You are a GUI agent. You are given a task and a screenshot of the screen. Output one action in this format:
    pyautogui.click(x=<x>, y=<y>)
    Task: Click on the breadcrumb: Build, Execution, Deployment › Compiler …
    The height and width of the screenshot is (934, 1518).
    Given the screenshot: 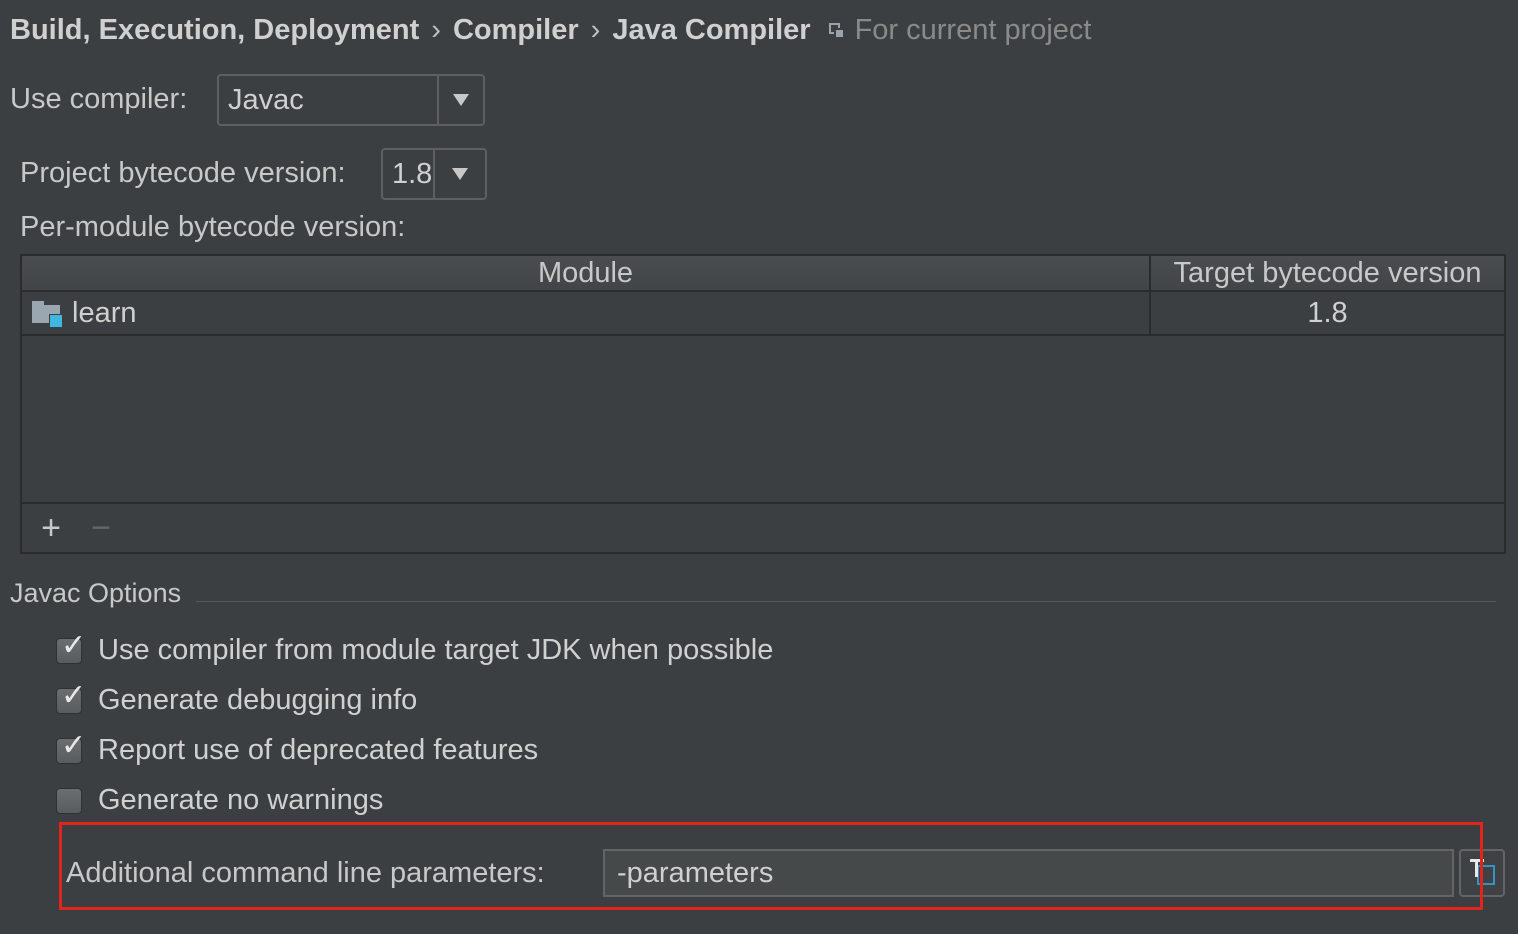 What is the action you would take?
    pyautogui.click(x=551, y=30)
    